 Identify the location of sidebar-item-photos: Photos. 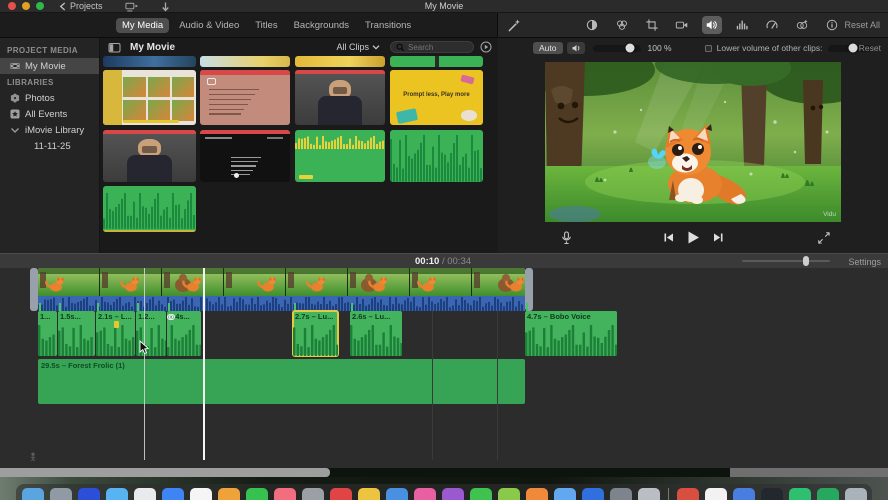
(49, 98).